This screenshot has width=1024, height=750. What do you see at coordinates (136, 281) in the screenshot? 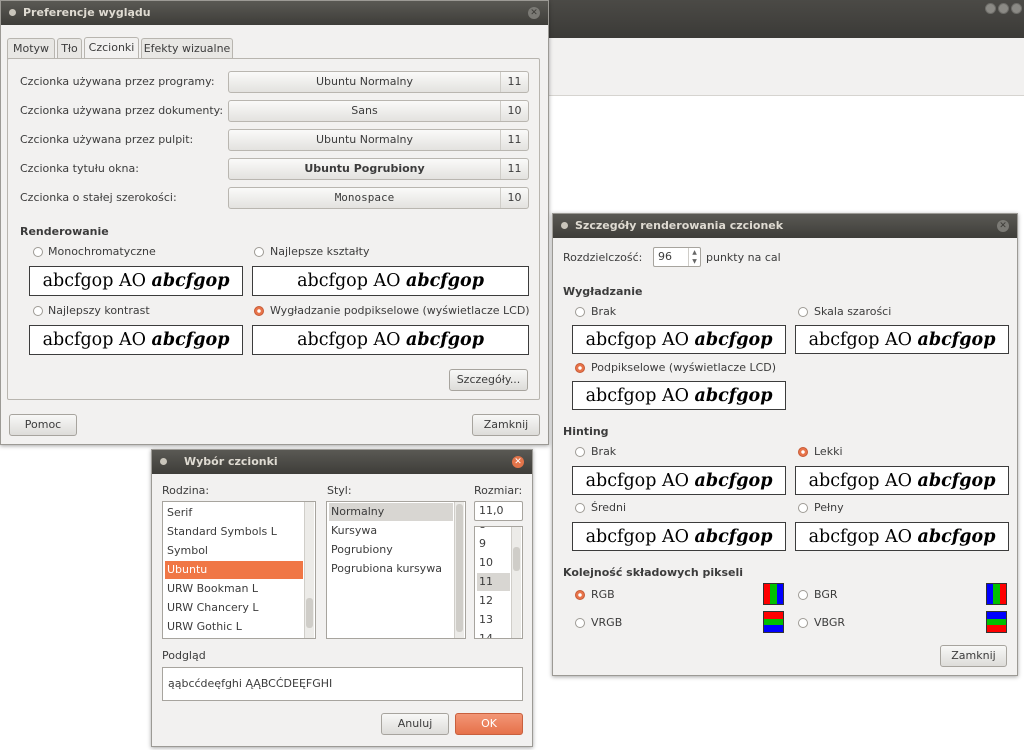
I see `rendering-sample-monochrome: abcfgop AO abcfgop` at bounding box center [136, 281].